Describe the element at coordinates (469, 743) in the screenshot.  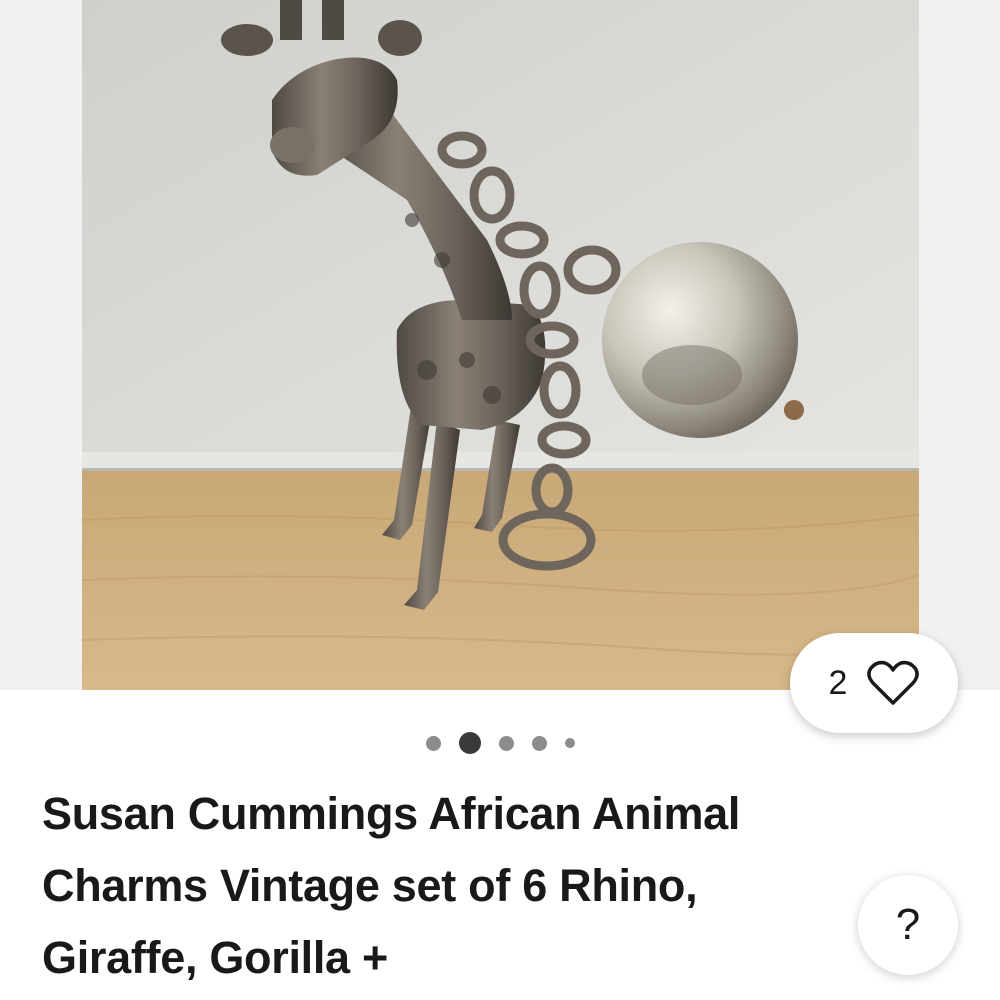
I see `gallery-dot-2-active` at that location.